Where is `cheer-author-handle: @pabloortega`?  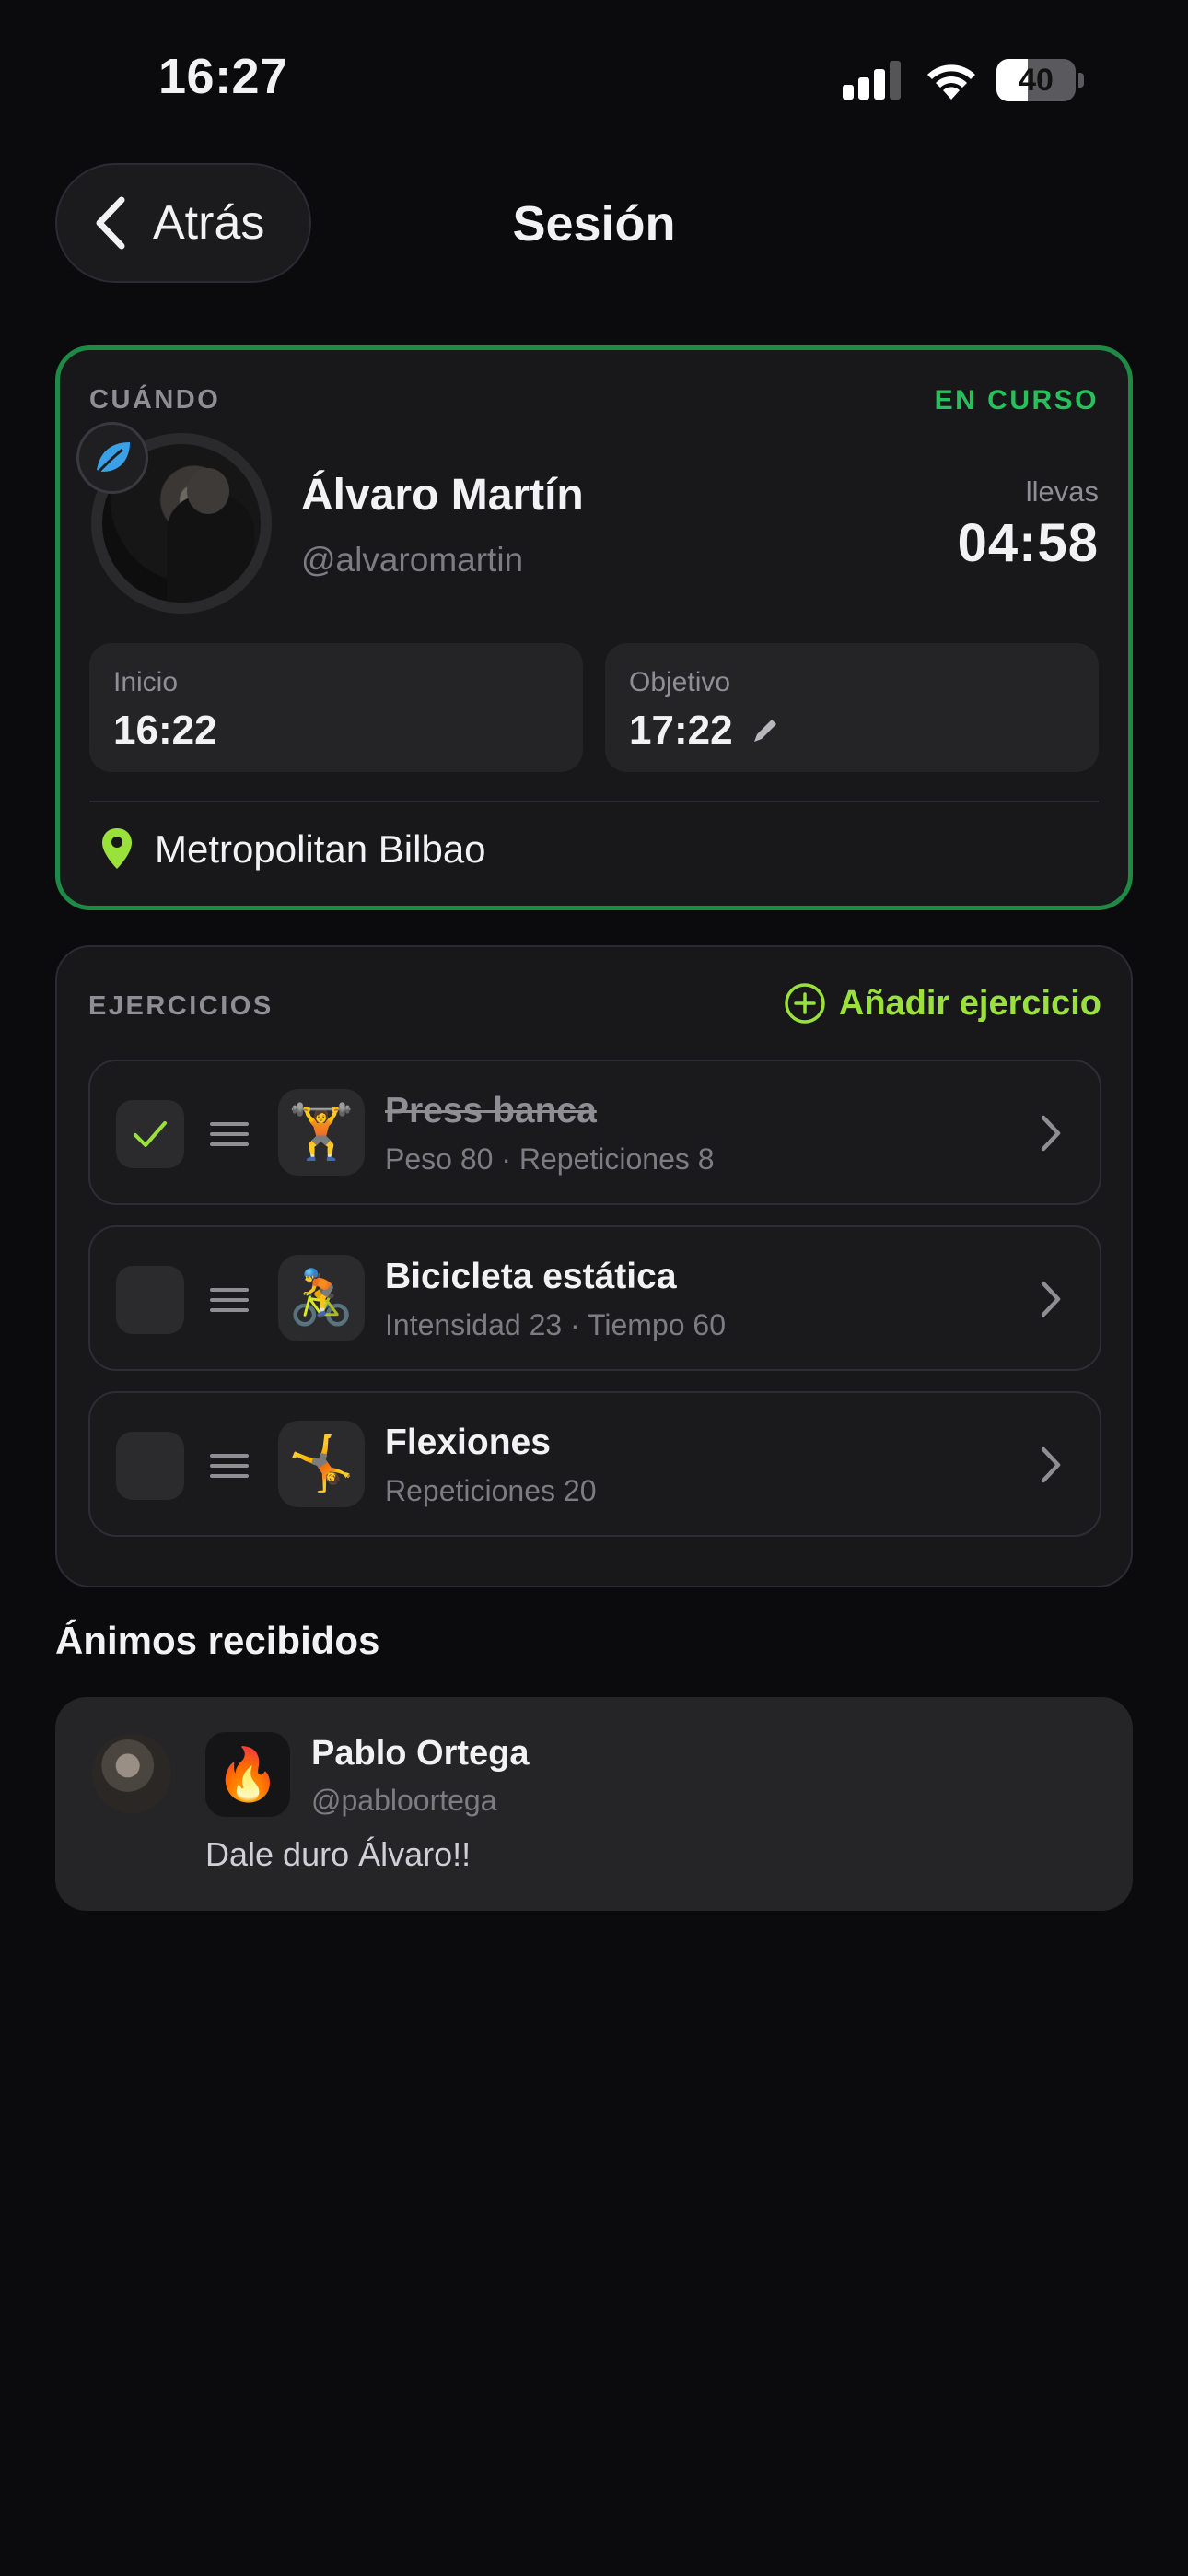 cheer-author-handle: @pabloortega is located at coordinates (404, 1800).